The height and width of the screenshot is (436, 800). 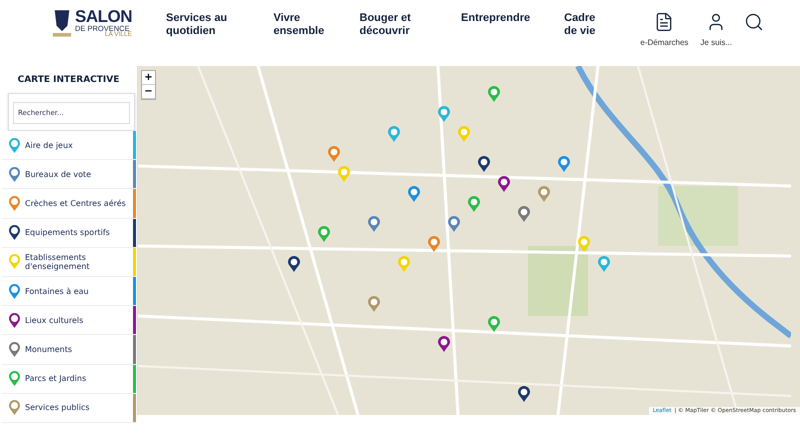 I want to click on nav-link: Vivre ensemble, so click(x=299, y=25).